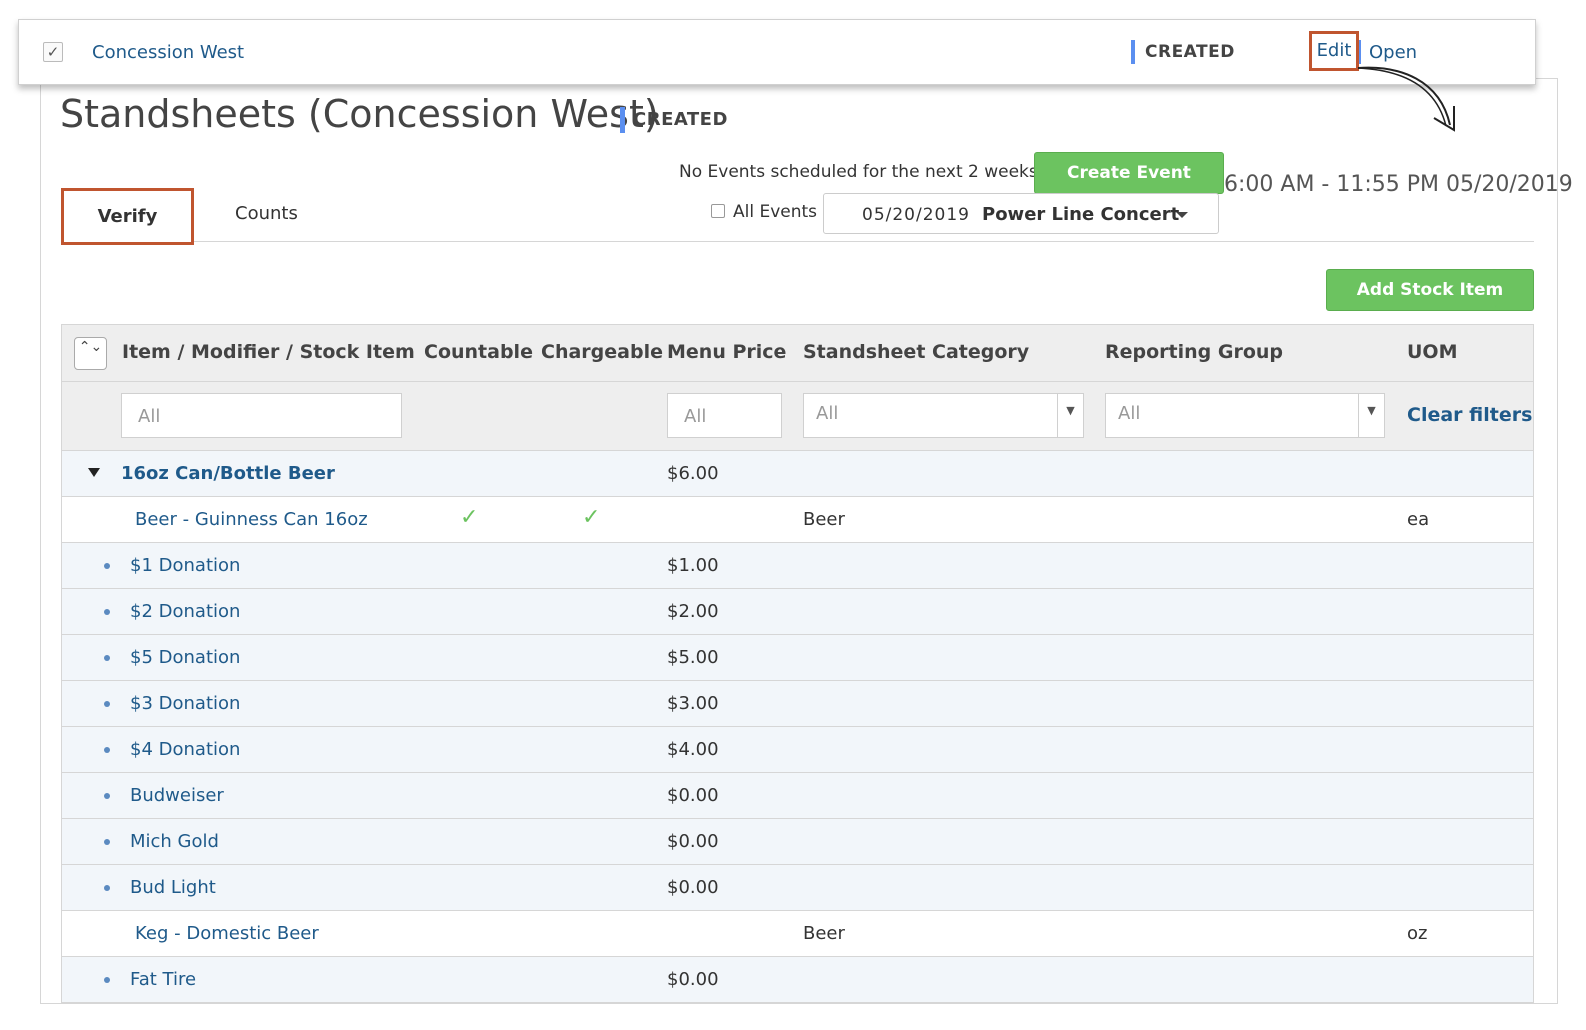 The width and height of the screenshot is (1586, 1030). Describe the element at coordinates (797, 750) in the screenshot. I see `table-row-modifier: $4 Donation $4.00` at that location.